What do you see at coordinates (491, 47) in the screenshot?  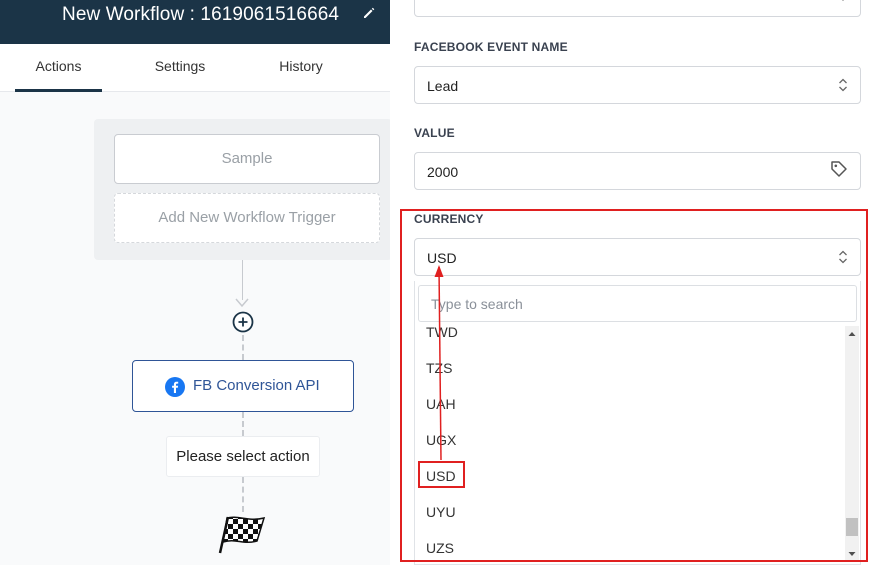 I see `event-name-label: FACEBOOK EVENT NAME` at bounding box center [491, 47].